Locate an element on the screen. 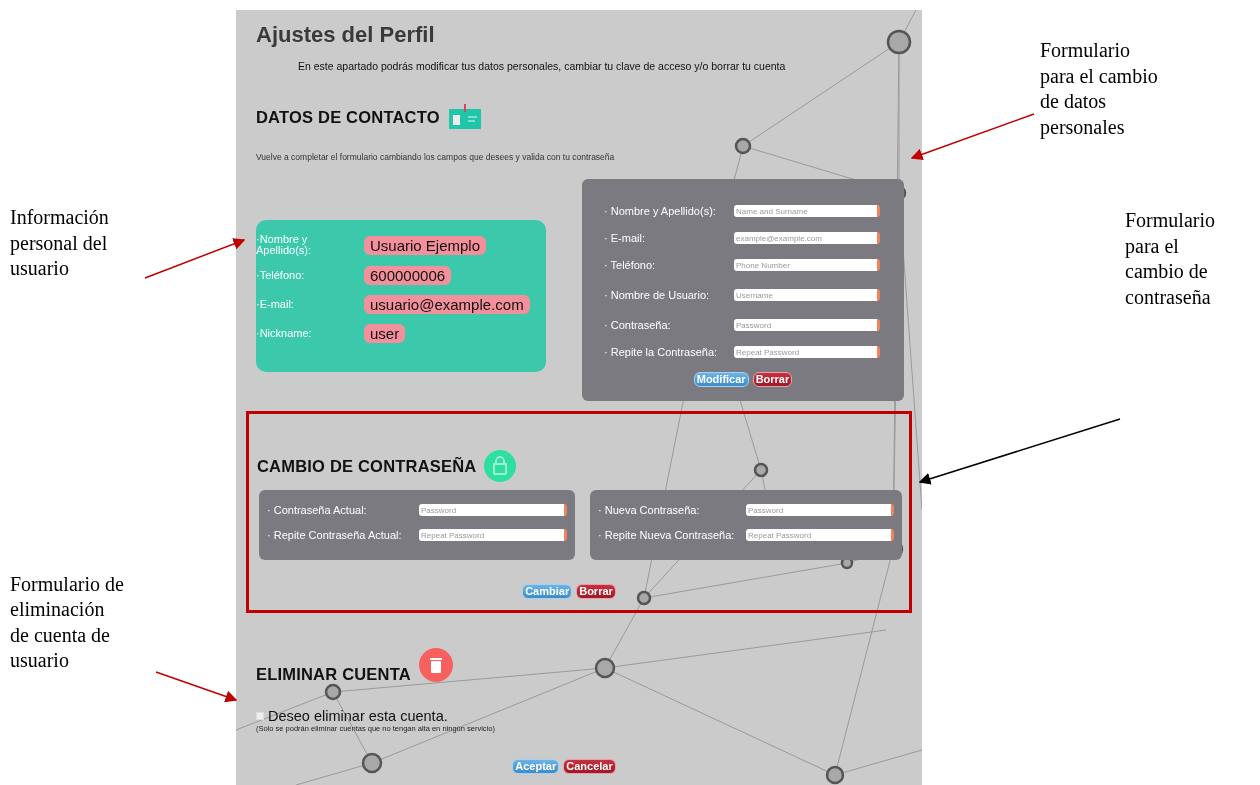 This screenshot has height=785, width=1260. annotation-text: Formulario para el cambio de datos personales is located at coordinates (1099, 89).